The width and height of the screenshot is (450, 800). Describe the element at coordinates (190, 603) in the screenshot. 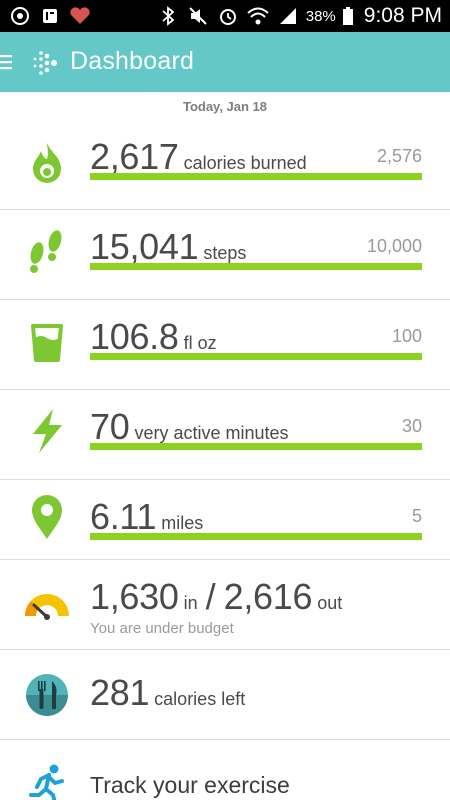

I see `calories-in-unit: in` at that location.